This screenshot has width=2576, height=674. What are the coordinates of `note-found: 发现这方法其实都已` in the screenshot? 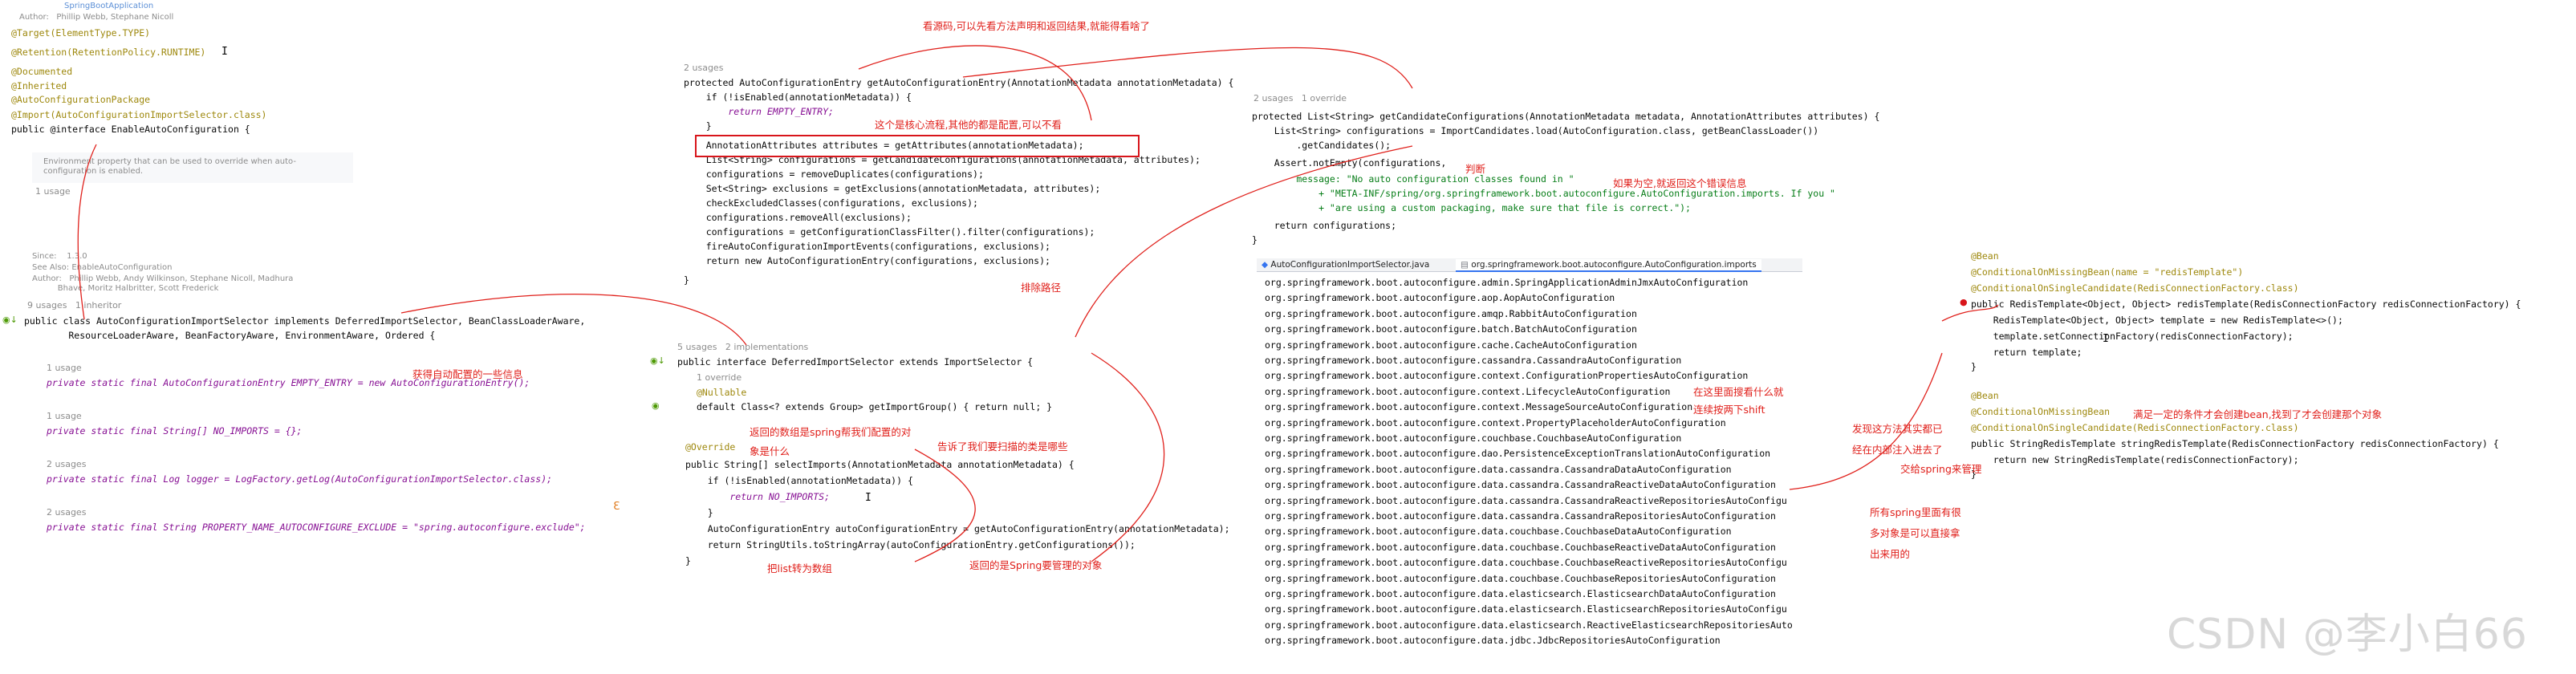 It's located at (1898, 429).